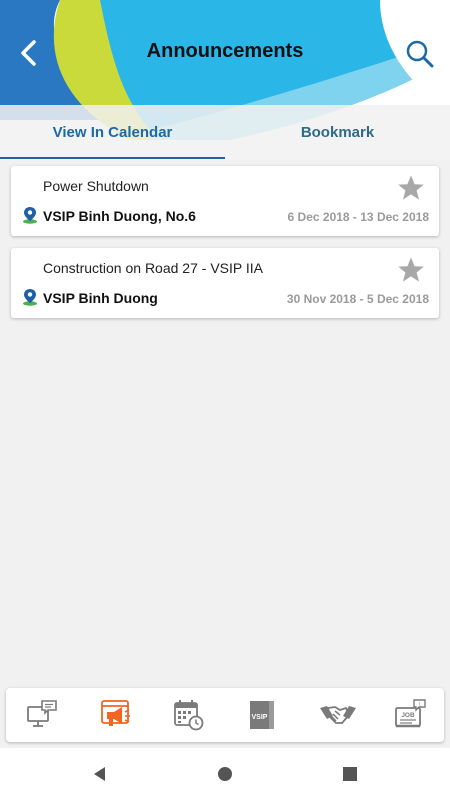  I want to click on nav-item-vsip-book: VSIP, so click(262, 715).